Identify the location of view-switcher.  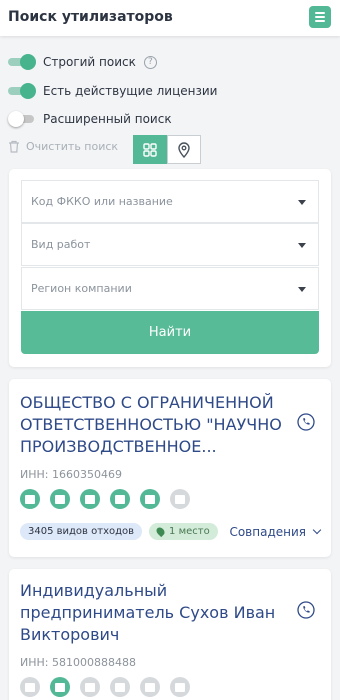
(167, 149).